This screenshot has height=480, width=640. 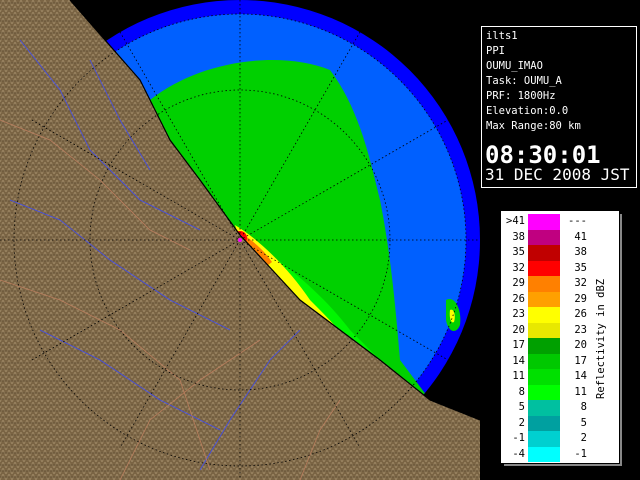 What do you see at coordinates (518, 438) in the screenshot?
I see `legend-low-value: -1` at bounding box center [518, 438].